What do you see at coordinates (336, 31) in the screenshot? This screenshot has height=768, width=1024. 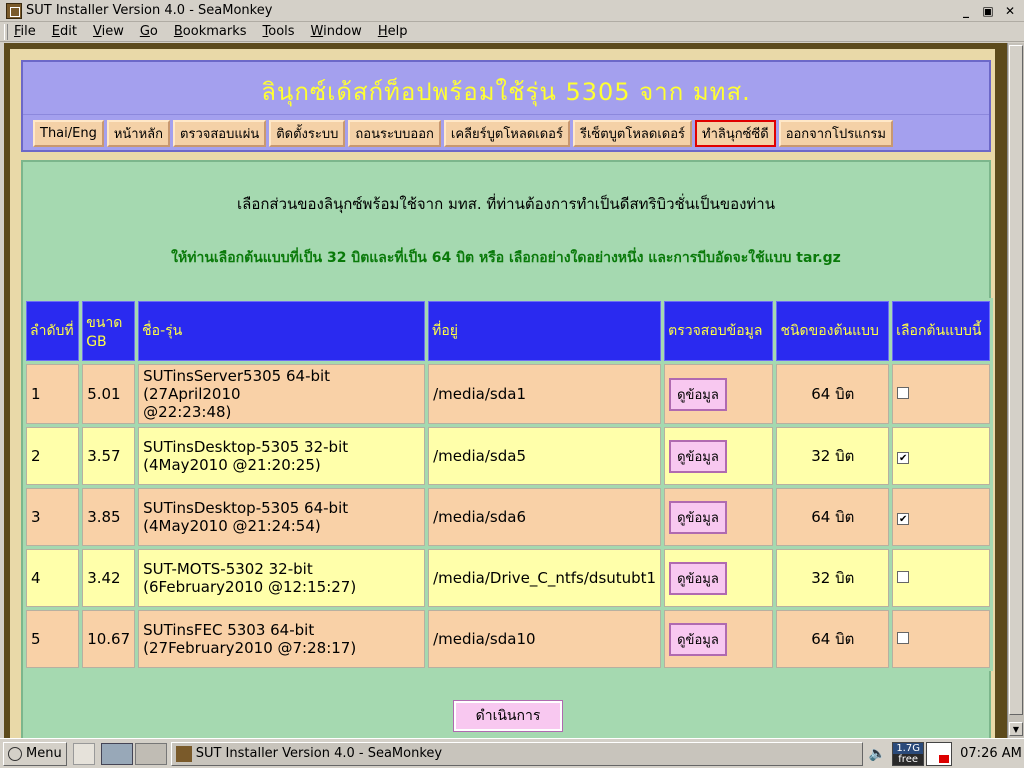 I see `menu-window: Window` at bounding box center [336, 31].